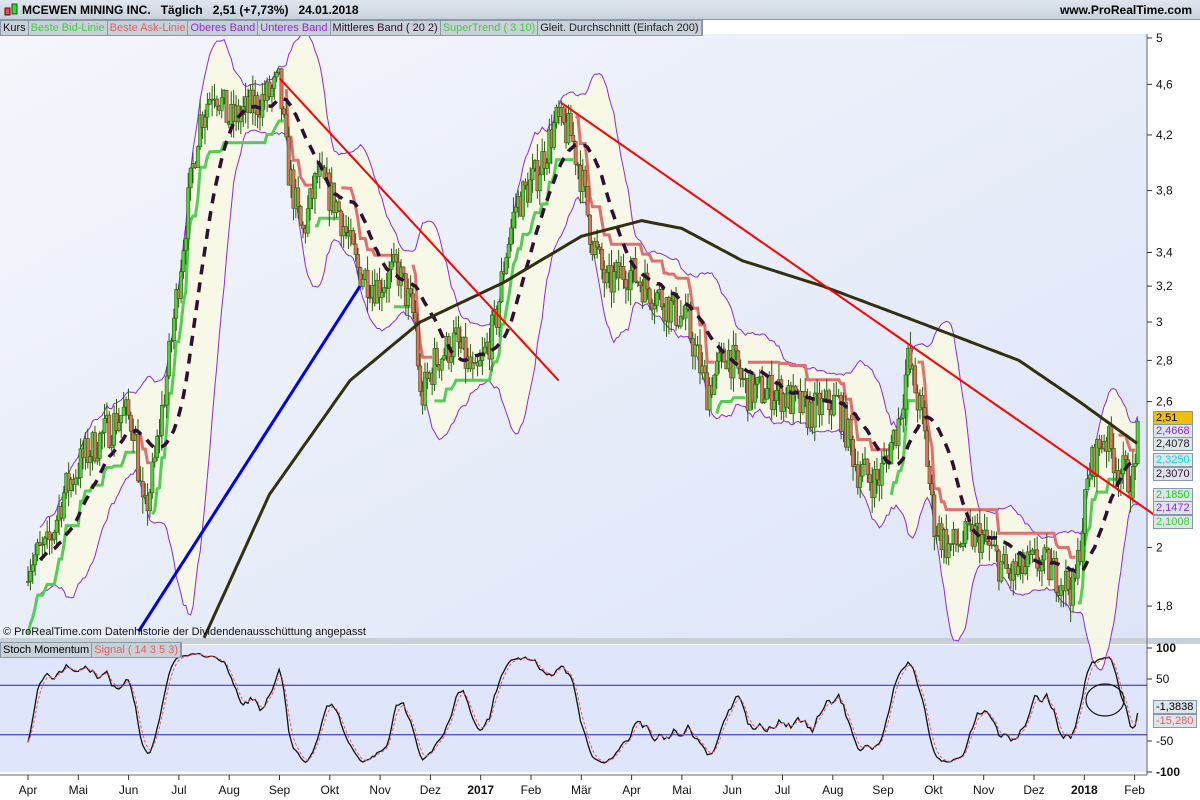 This screenshot has width=1200, height=800. I want to click on x-tick-label: Dez, so click(430, 790).